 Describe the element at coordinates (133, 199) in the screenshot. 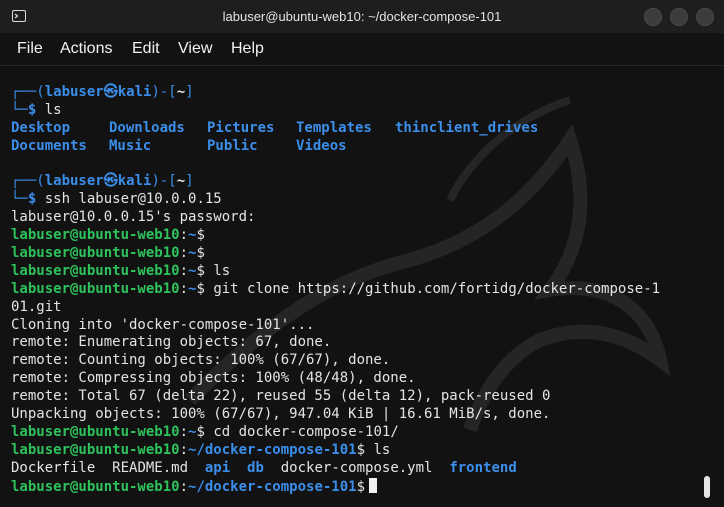

I see `command-text: ssh labuser@10.0.0.15` at that location.